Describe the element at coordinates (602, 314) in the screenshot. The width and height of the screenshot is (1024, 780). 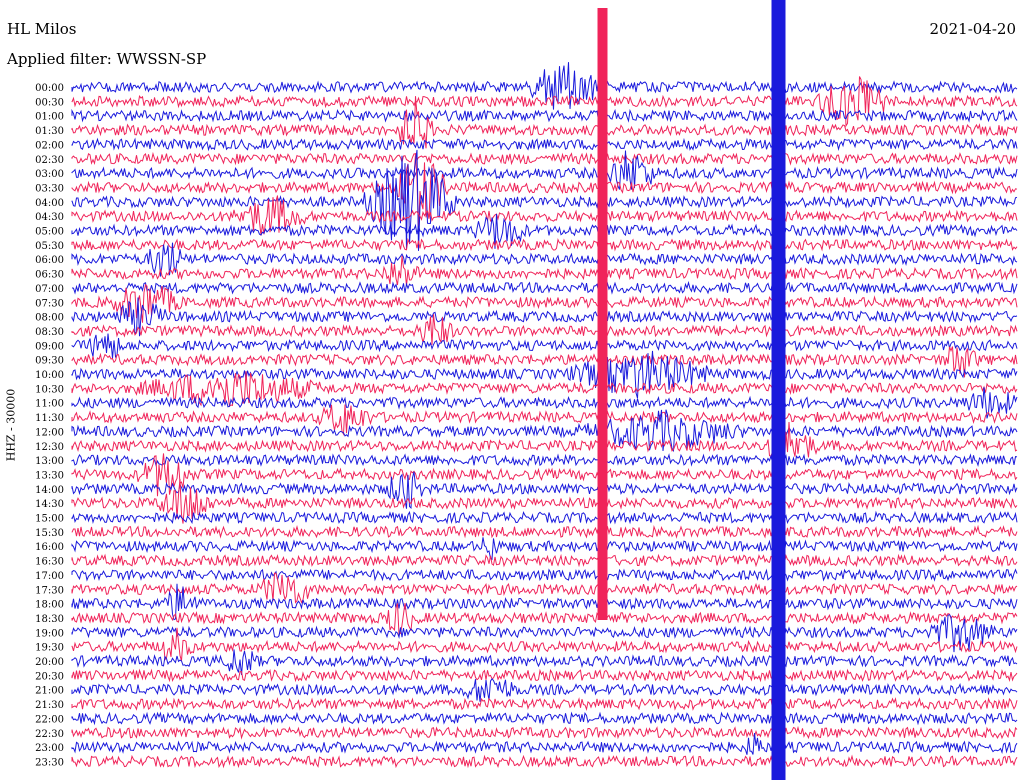
I see `event-column-red` at that location.